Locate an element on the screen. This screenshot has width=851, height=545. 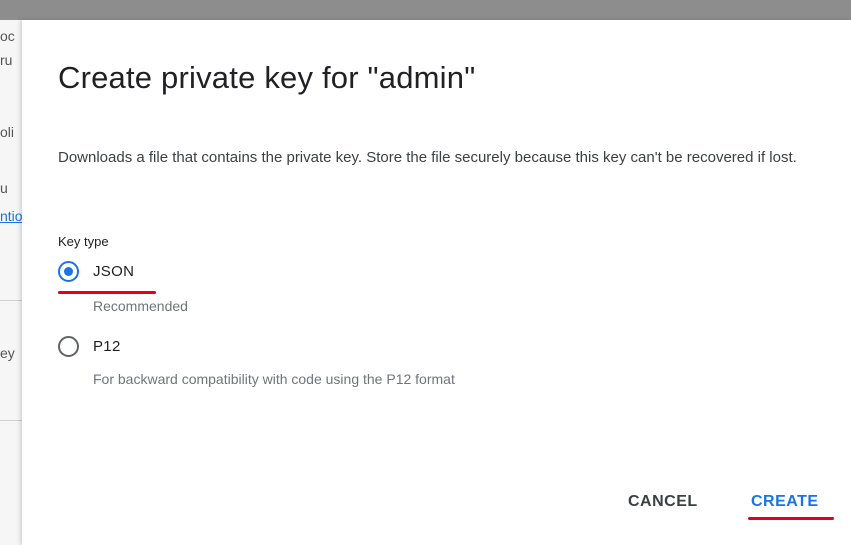
background-text: u is located at coordinates (4, 188).